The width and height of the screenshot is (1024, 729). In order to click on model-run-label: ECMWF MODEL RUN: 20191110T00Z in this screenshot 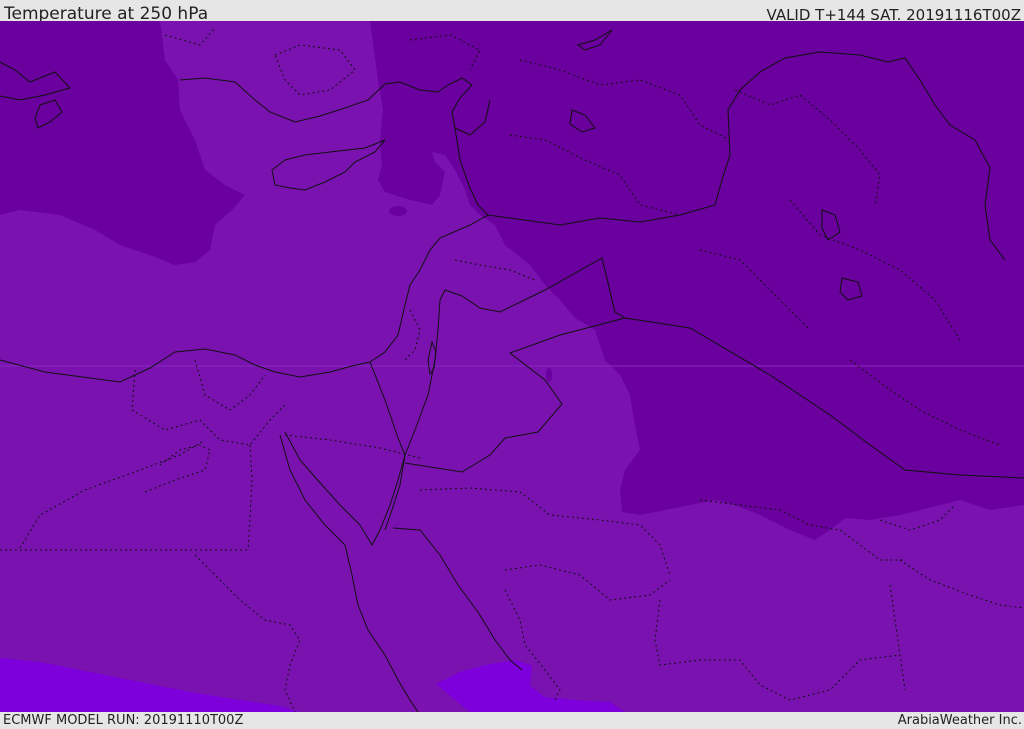, I will do `click(123, 720)`.